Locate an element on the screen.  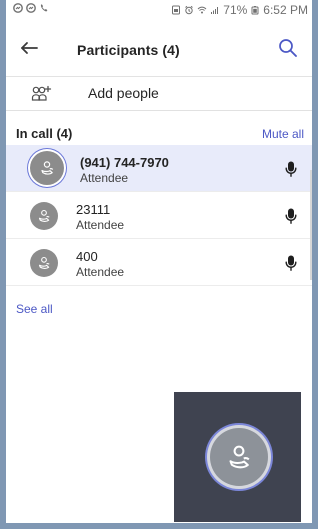
back-button is located at coordinates (29, 48).